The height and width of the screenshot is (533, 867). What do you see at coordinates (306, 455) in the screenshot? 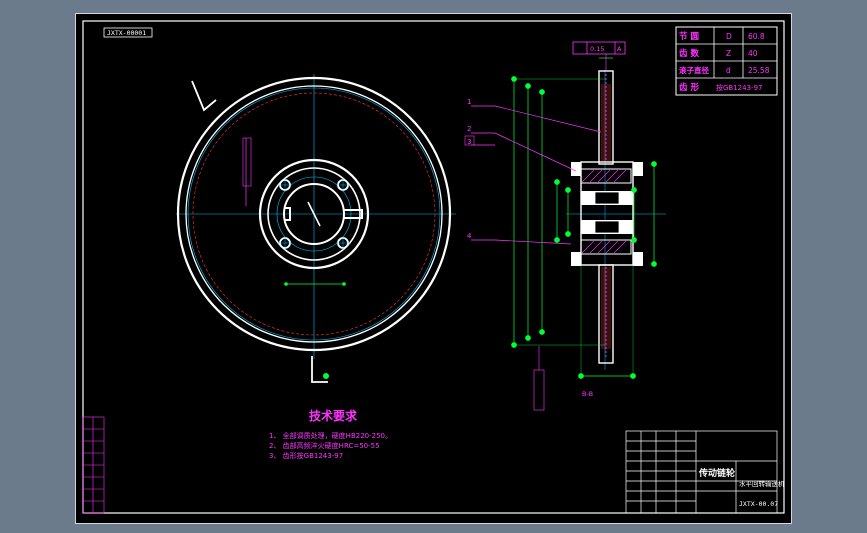
I see `tech-note-3: 3、 齿形按GB1243-97` at bounding box center [306, 455].